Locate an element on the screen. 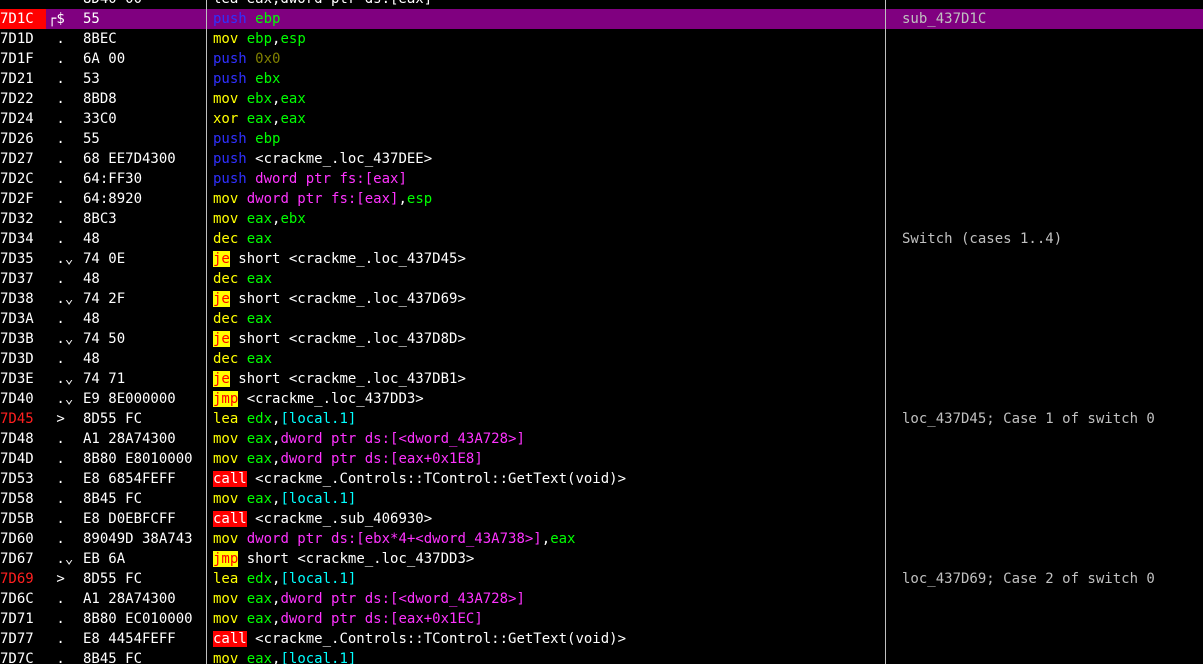 This screenshot has width=1203, height=664. disasm-row: 7D34 . 48 dec eax Switch (cases 1..4) is located at coordinates (601, 239).